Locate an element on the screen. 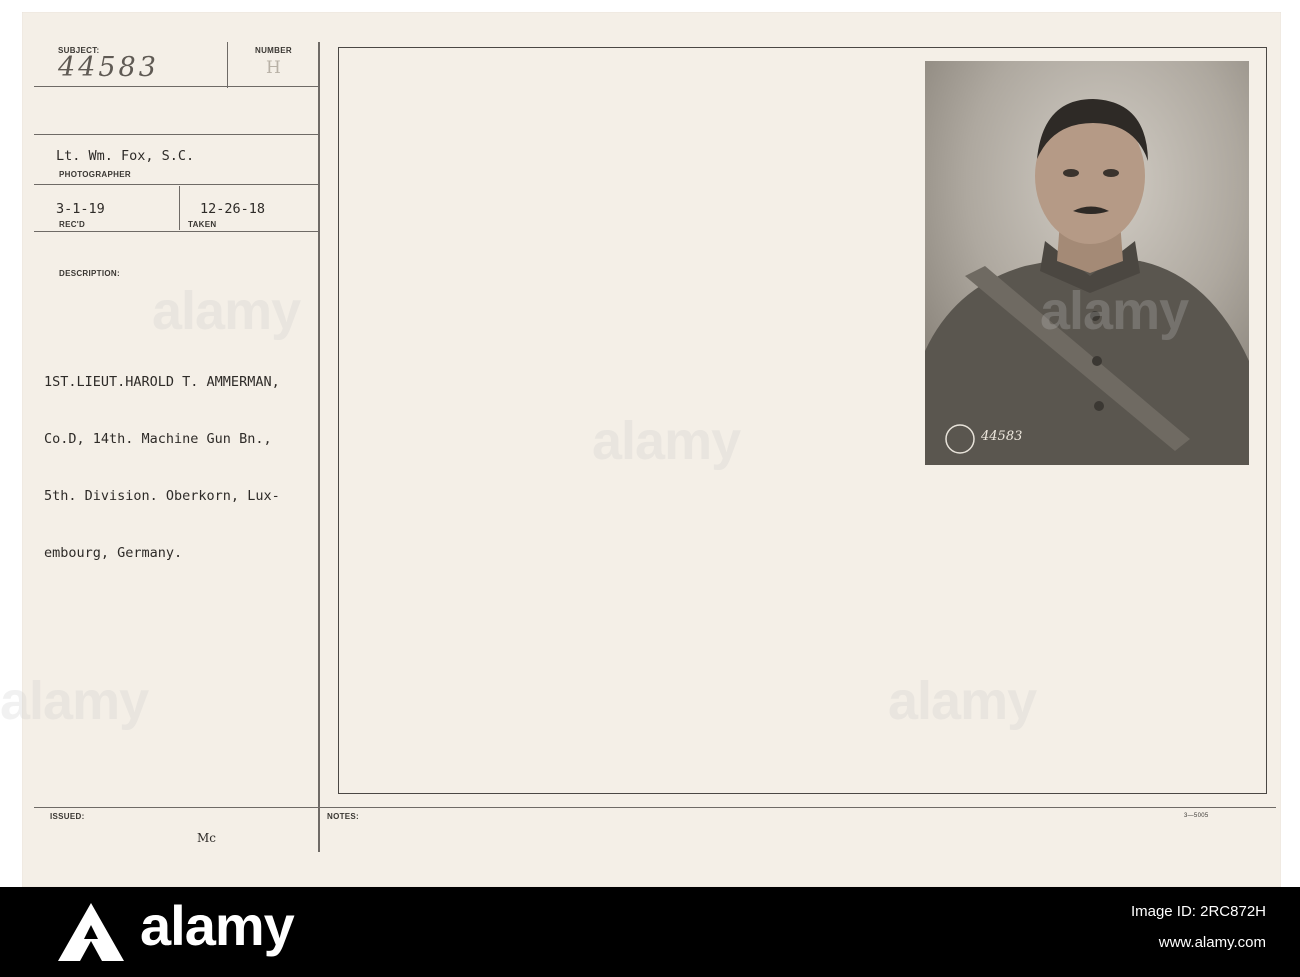 This screenshot has height=977, width=1300. description-line: 5th. Division. Oberkorn, Lux- is located at coordinates (162, 496).